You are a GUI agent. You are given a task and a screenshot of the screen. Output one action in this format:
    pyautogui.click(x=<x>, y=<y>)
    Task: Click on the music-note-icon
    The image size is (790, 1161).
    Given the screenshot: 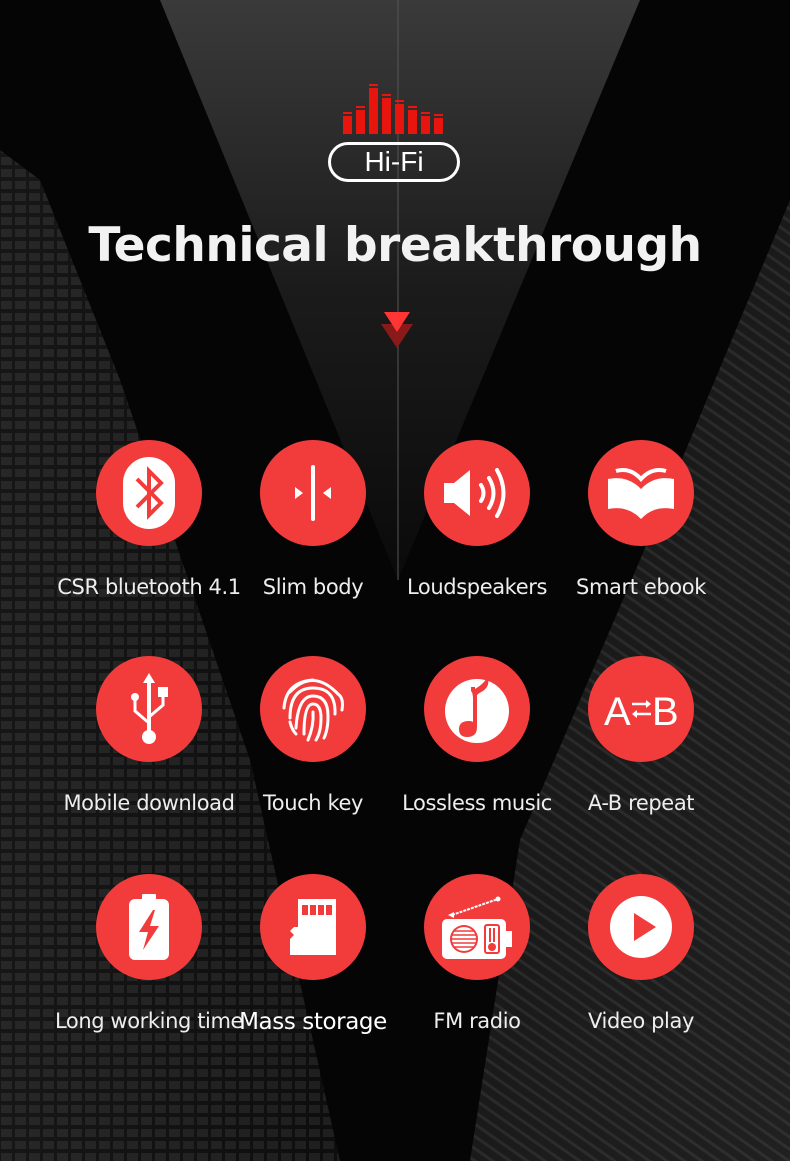 What is the action you would take?
    pyautogui.click(x=477, y=710)
    